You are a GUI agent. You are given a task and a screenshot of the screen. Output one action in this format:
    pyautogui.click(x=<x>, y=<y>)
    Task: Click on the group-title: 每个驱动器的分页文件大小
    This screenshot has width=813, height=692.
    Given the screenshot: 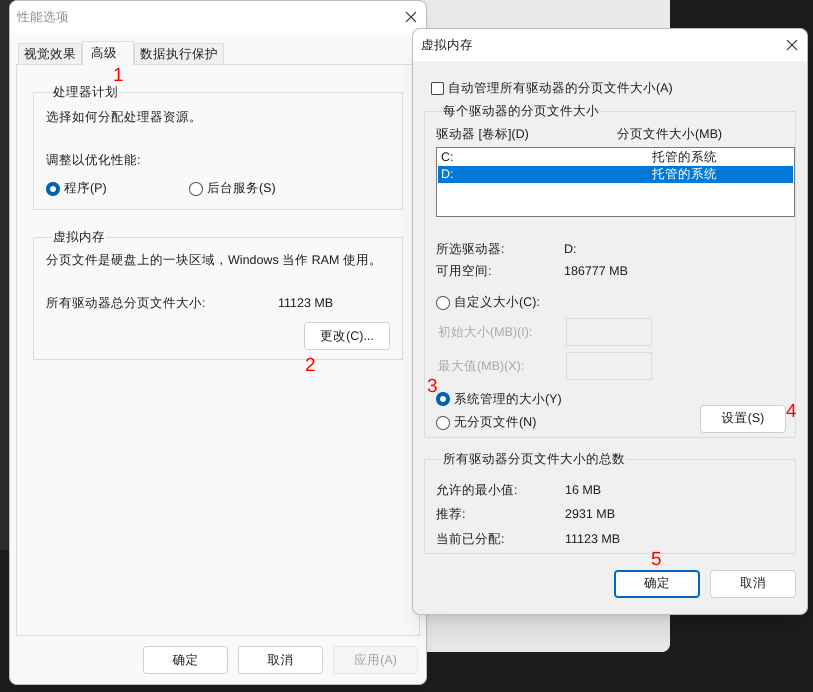 What is the action you would take?
    pyautogui.click(x=521, y=111)
    